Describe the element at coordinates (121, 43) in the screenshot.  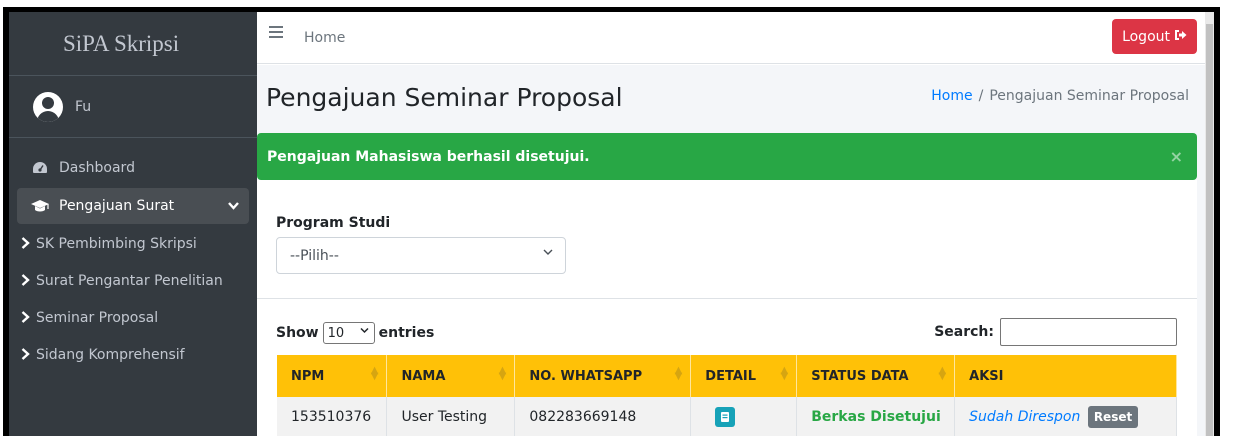
I see `brand-title: SiPA Skripsi` at that location.